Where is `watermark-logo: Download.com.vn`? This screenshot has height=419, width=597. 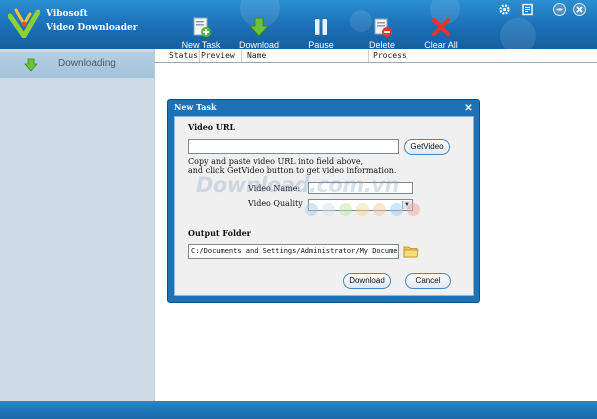 watermark-logo: Download.com.vn is located at coordinates (297, 185).